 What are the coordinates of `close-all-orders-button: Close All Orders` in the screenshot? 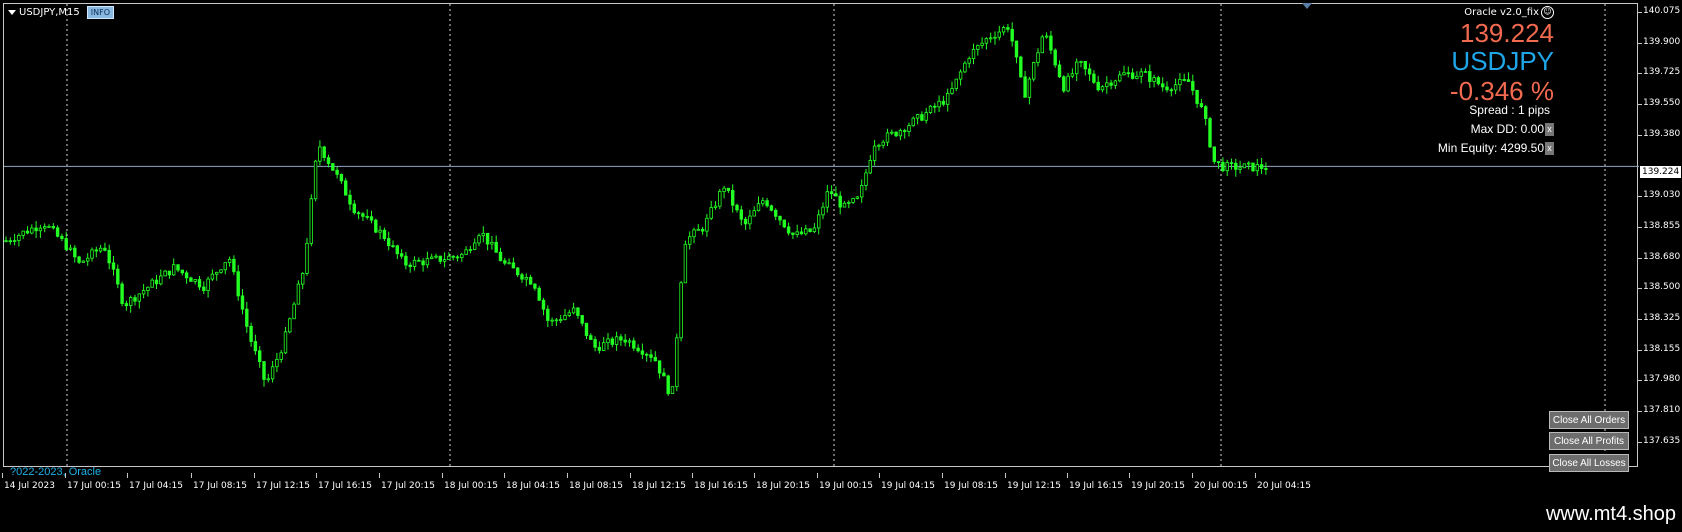 It's located at (1589, 420).